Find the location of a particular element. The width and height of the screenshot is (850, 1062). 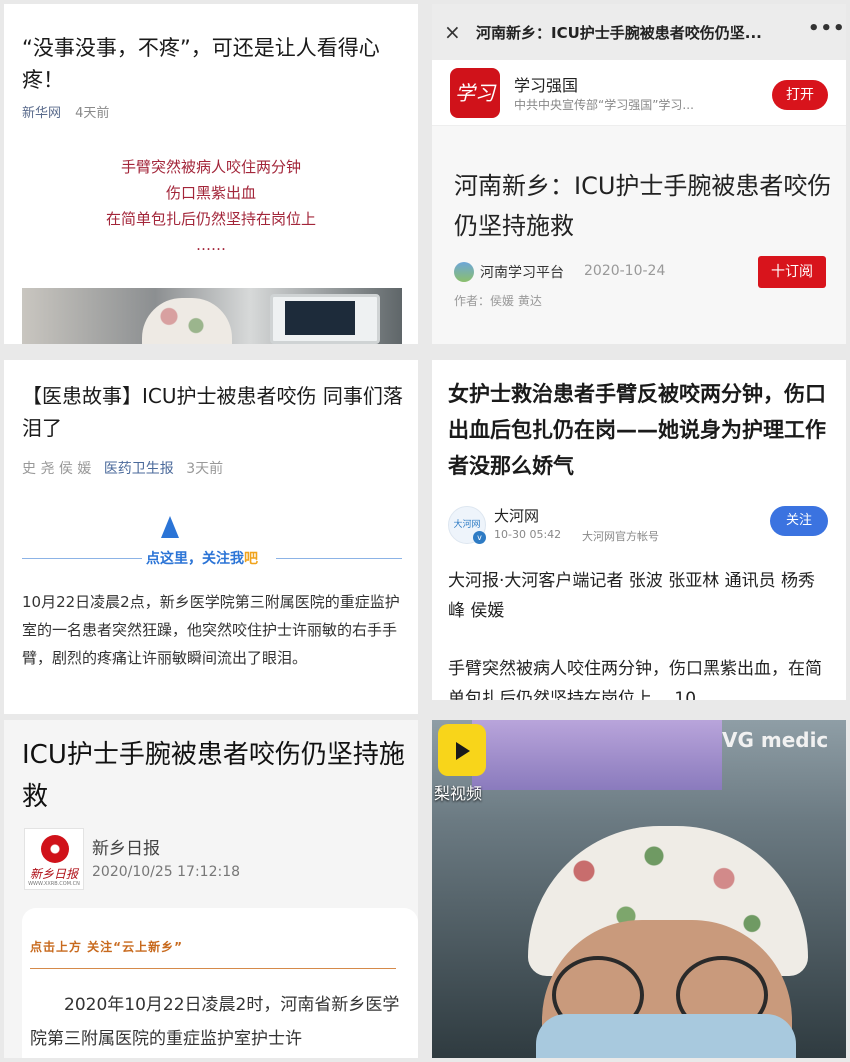

face-mask-image is located at coordinates (666, 1036).